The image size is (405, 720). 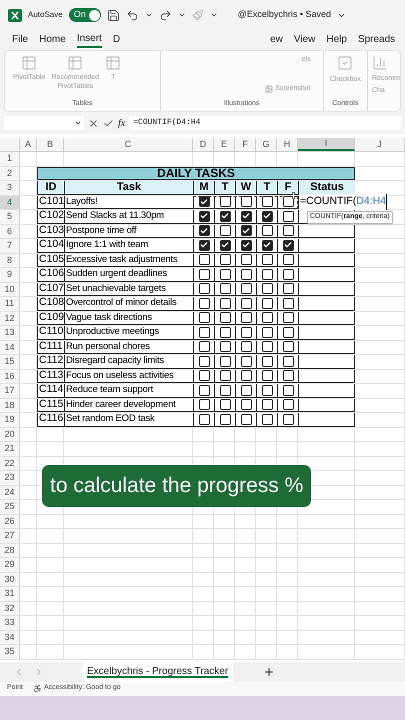 I want to click on ribbon-tab: ew, so click(x=276, y=39).